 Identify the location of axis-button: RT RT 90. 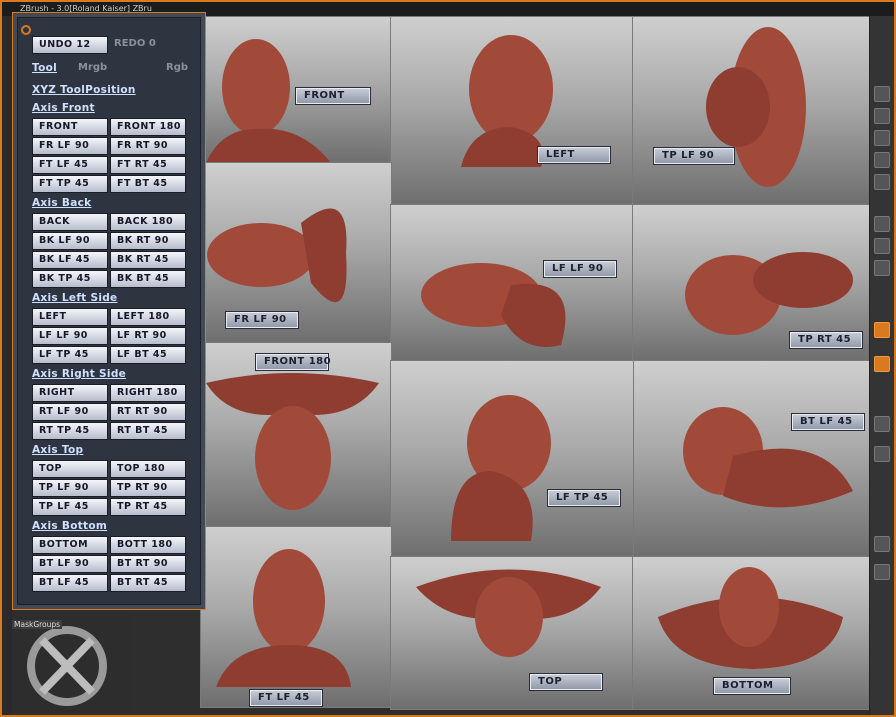
(148, 412).